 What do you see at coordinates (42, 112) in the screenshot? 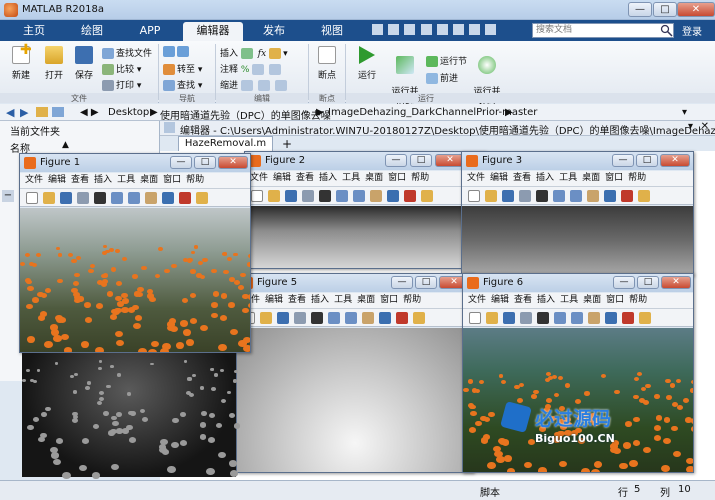
I see `up-folder-icon` at bounding box center [42, 112].